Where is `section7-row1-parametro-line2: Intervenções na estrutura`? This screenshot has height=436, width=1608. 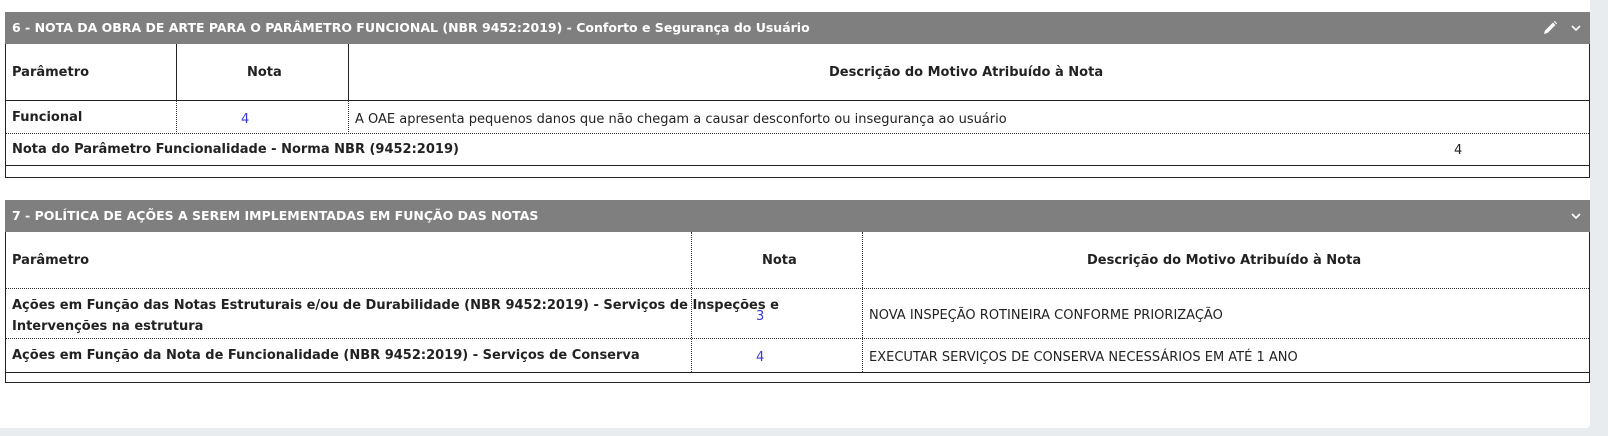 section7-row1-parametro-line2: Intervenções na estrutura is located at coordinates (108, 326).